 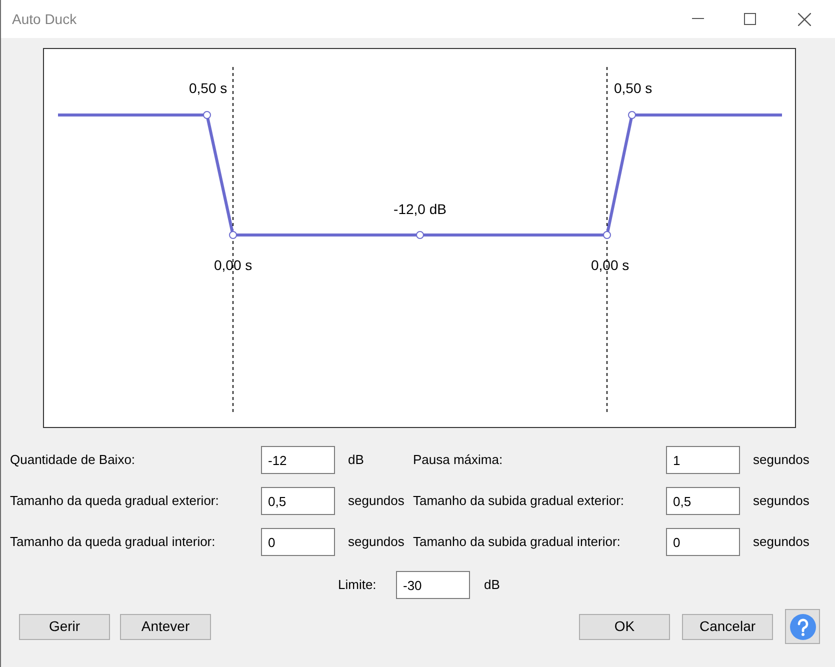 I want to click on field-label: Tamanho da queda gradual interior:, so click(x=113, y=542).